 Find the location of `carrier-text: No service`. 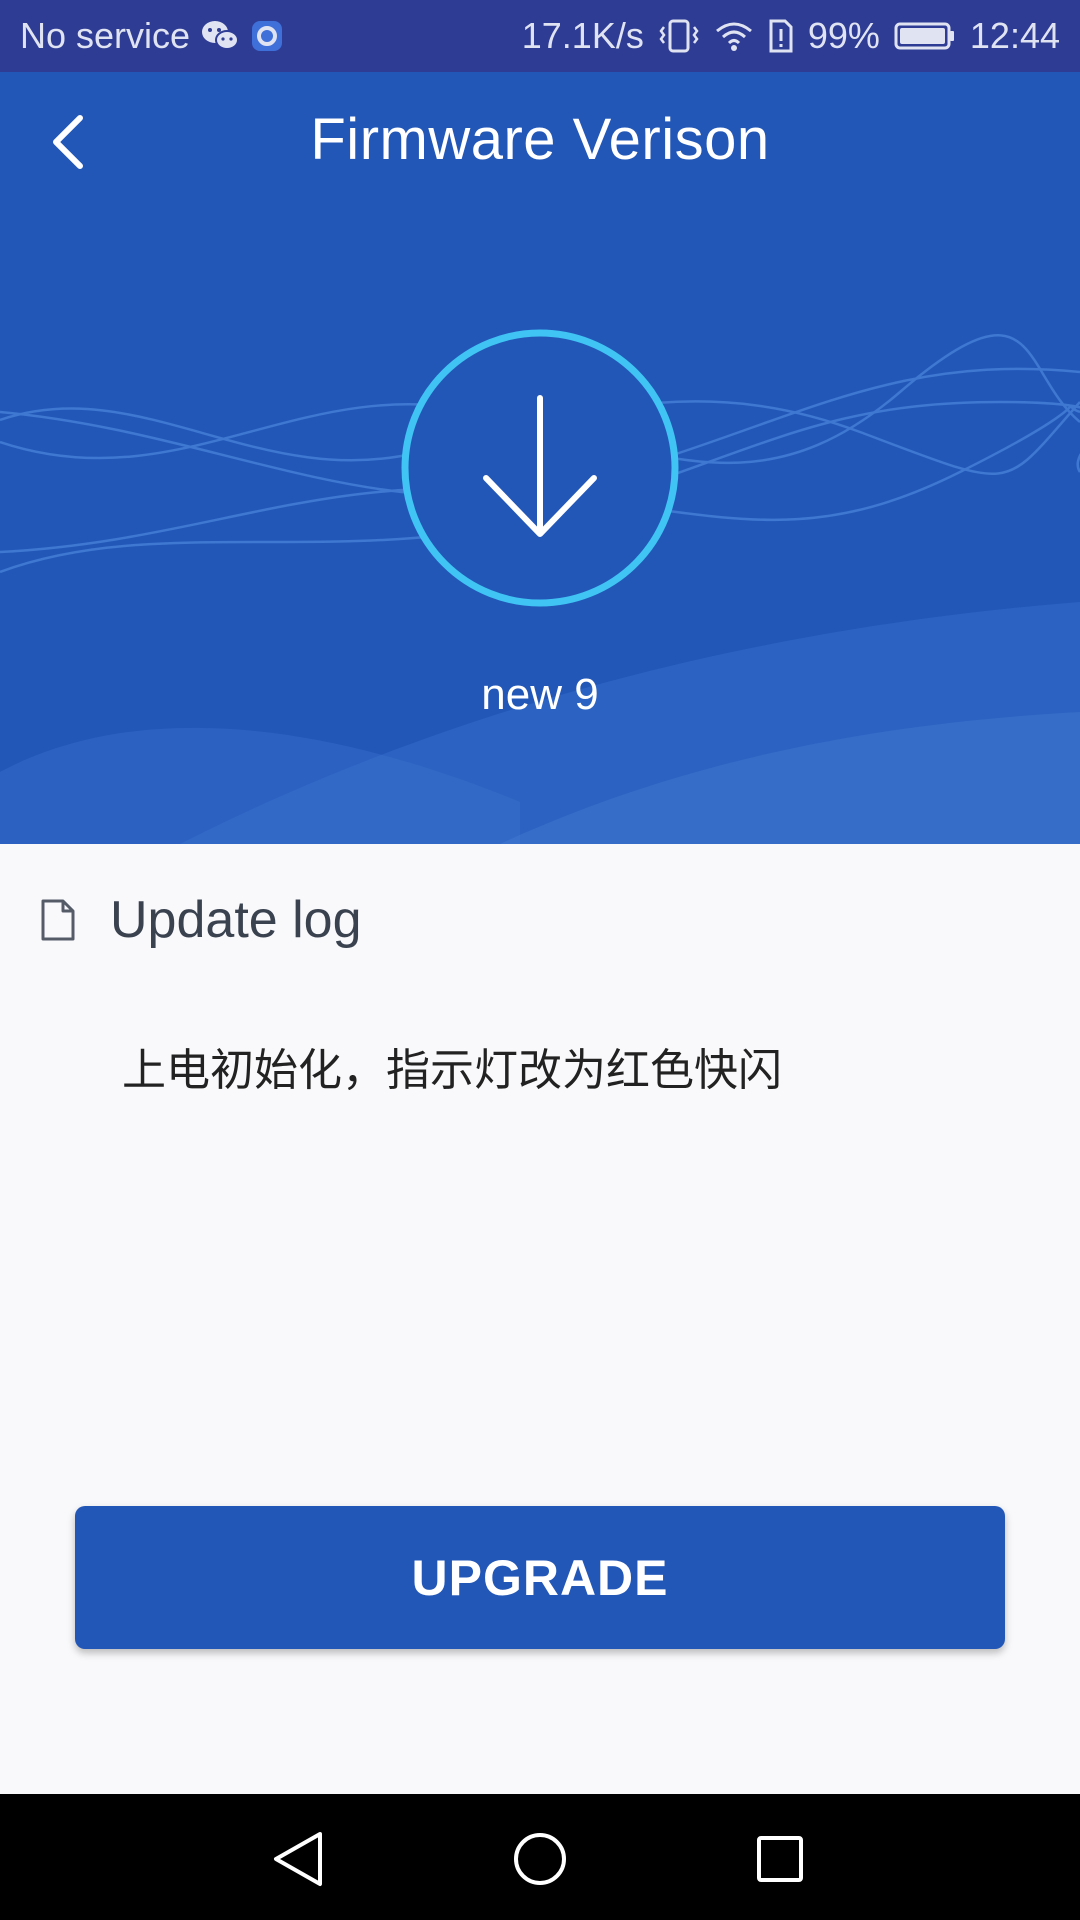

carrier-text: No service is located at coordinates (105, 35).